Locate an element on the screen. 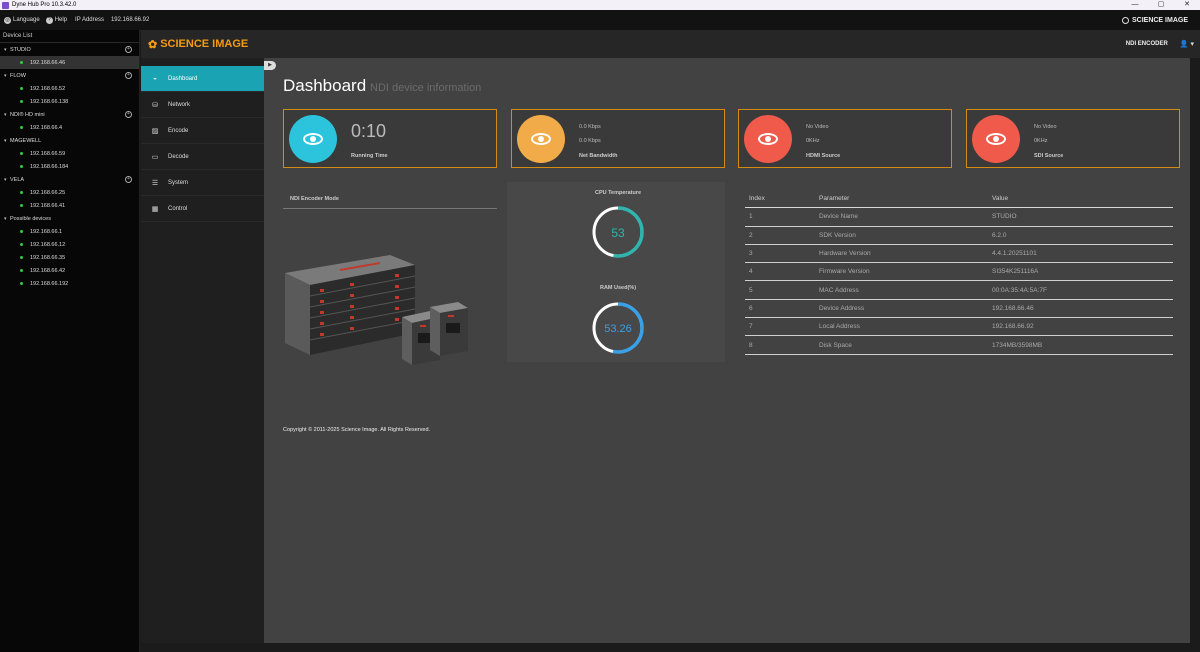  table-cell: SI354K251116A is located at coordinates (1015, 272).